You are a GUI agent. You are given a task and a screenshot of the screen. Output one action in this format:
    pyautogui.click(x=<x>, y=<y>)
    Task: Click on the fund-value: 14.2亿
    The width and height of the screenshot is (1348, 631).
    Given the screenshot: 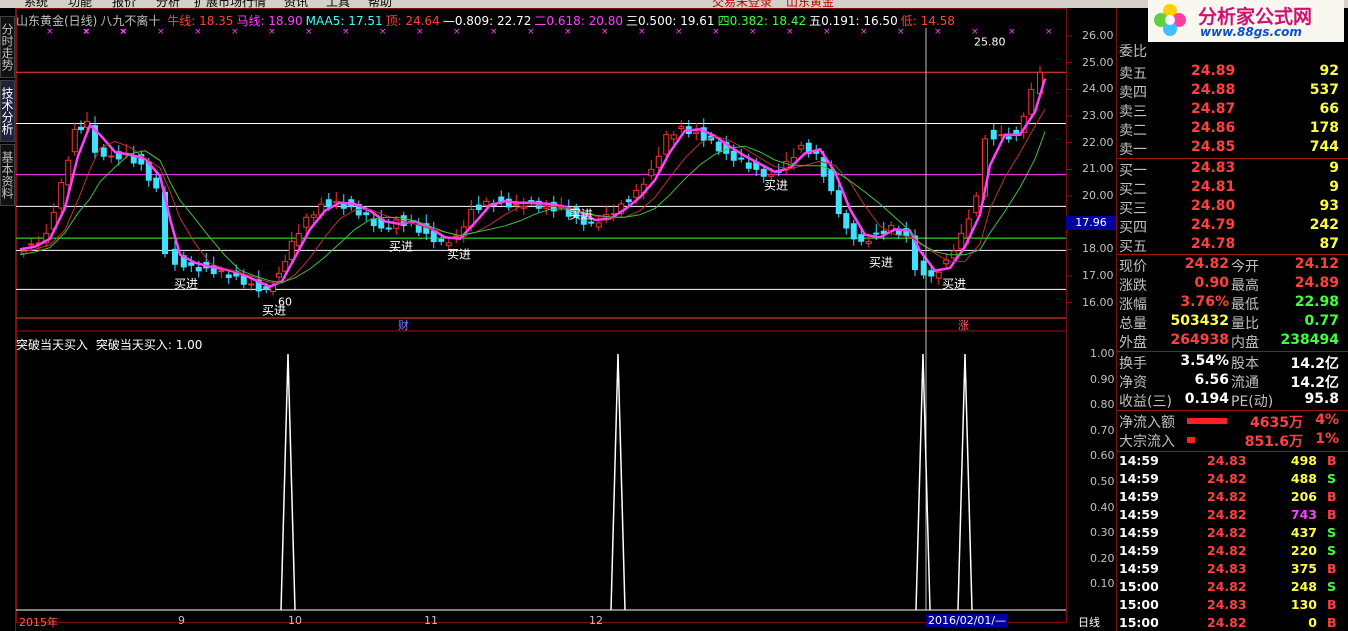 What is the action you would take?
    pyautogui.click(x=1314, y=364)
    